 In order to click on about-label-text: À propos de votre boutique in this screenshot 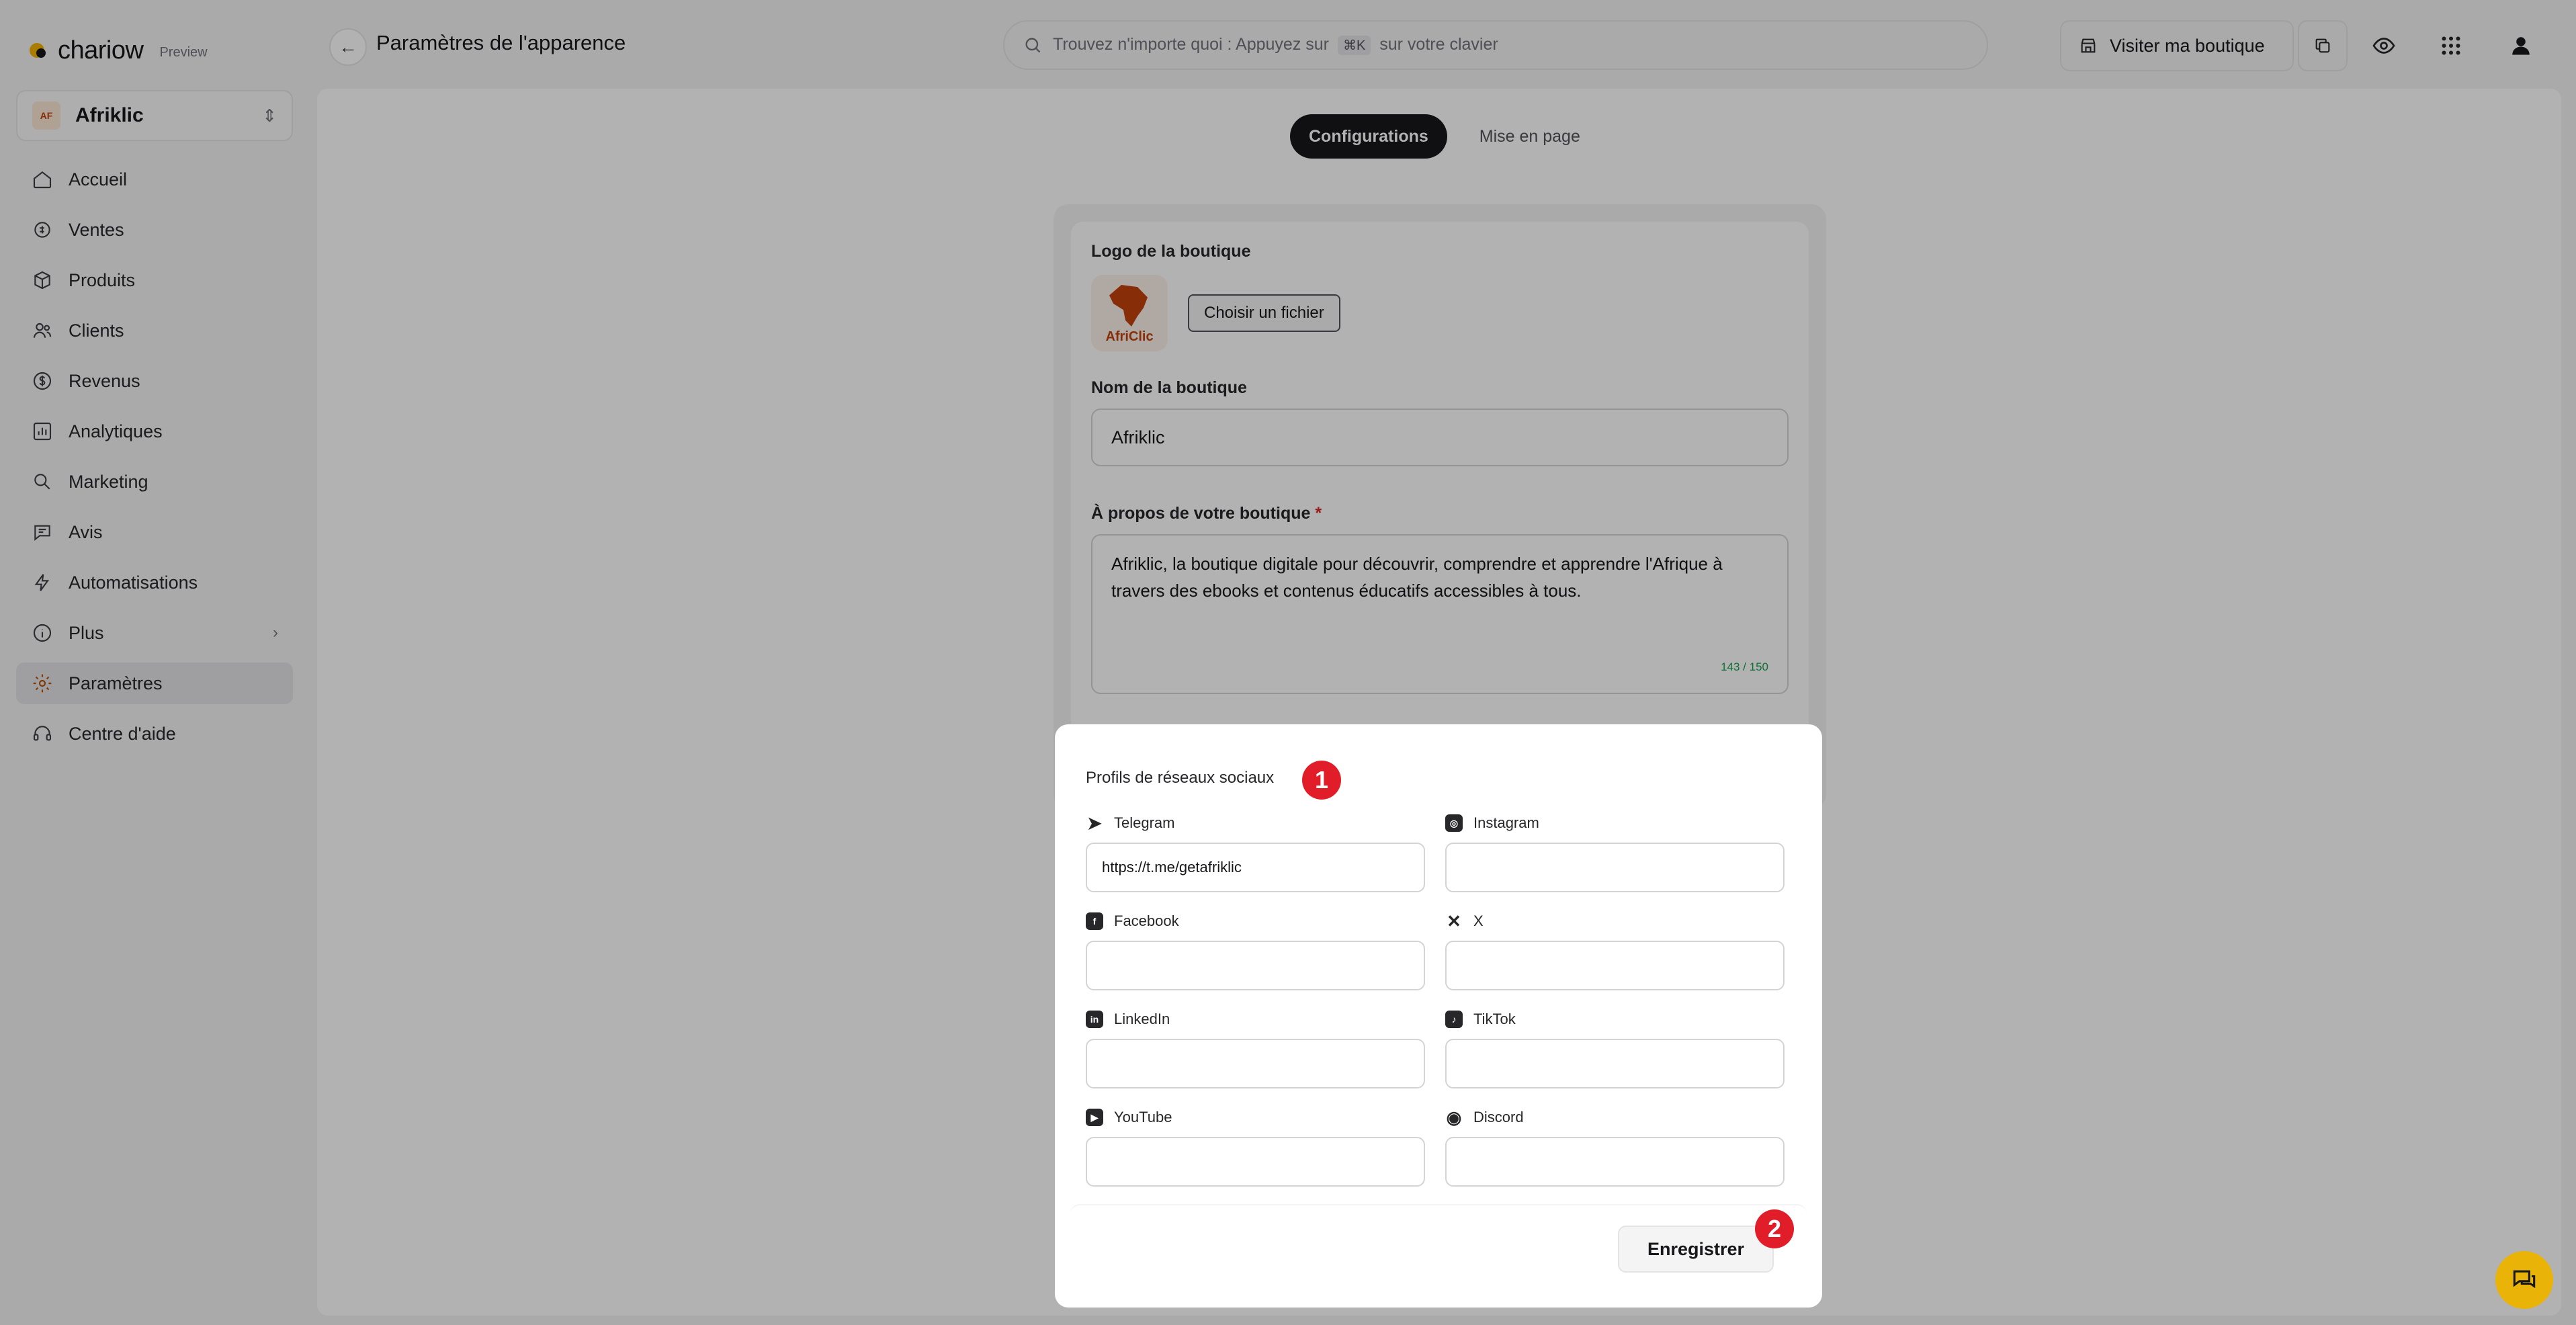, I will do `click(1201, 513)`.